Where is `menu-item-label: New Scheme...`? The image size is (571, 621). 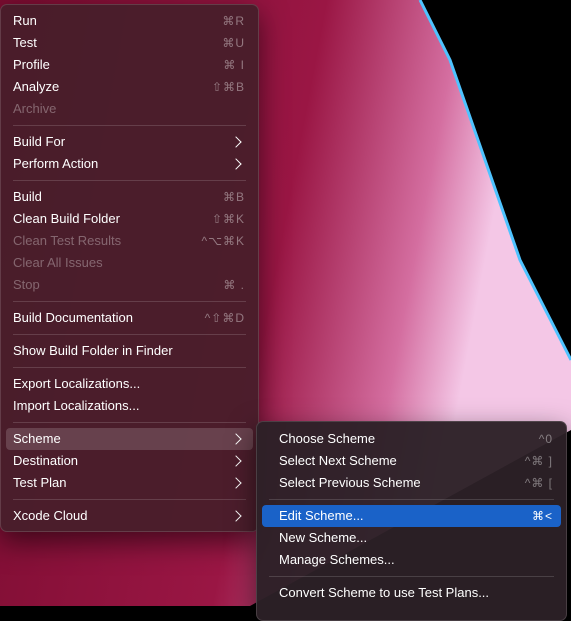 menu-item-label: New Scheme... is located at coordinates (323, 537).